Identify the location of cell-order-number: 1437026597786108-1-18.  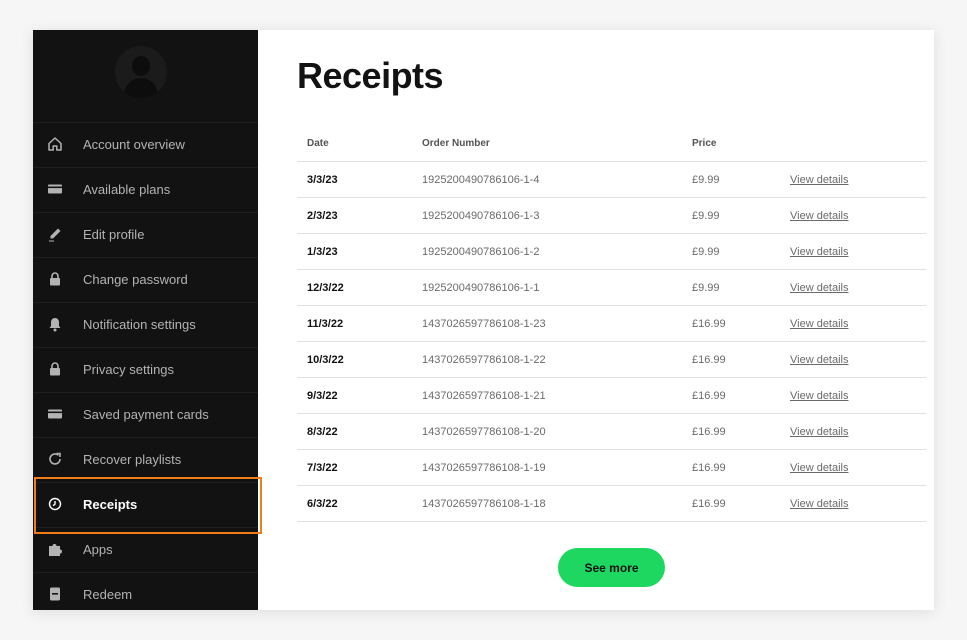
(547, 503).